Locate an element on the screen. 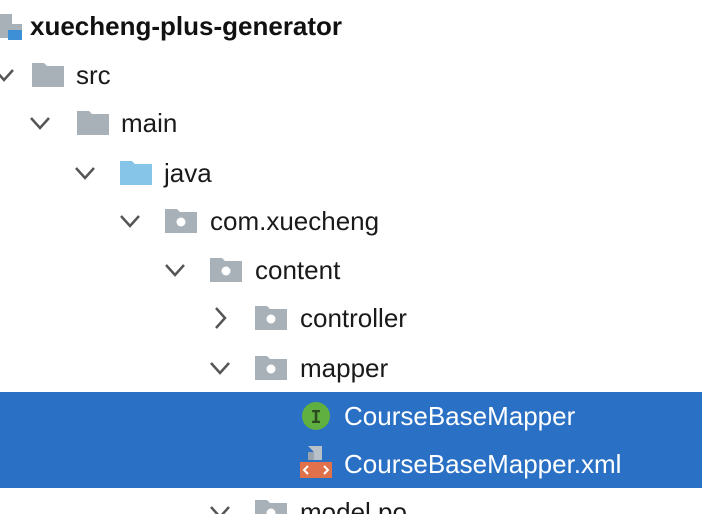 The image size is (702, 514). tree-item-java: java is located at coordinates (351, 173).